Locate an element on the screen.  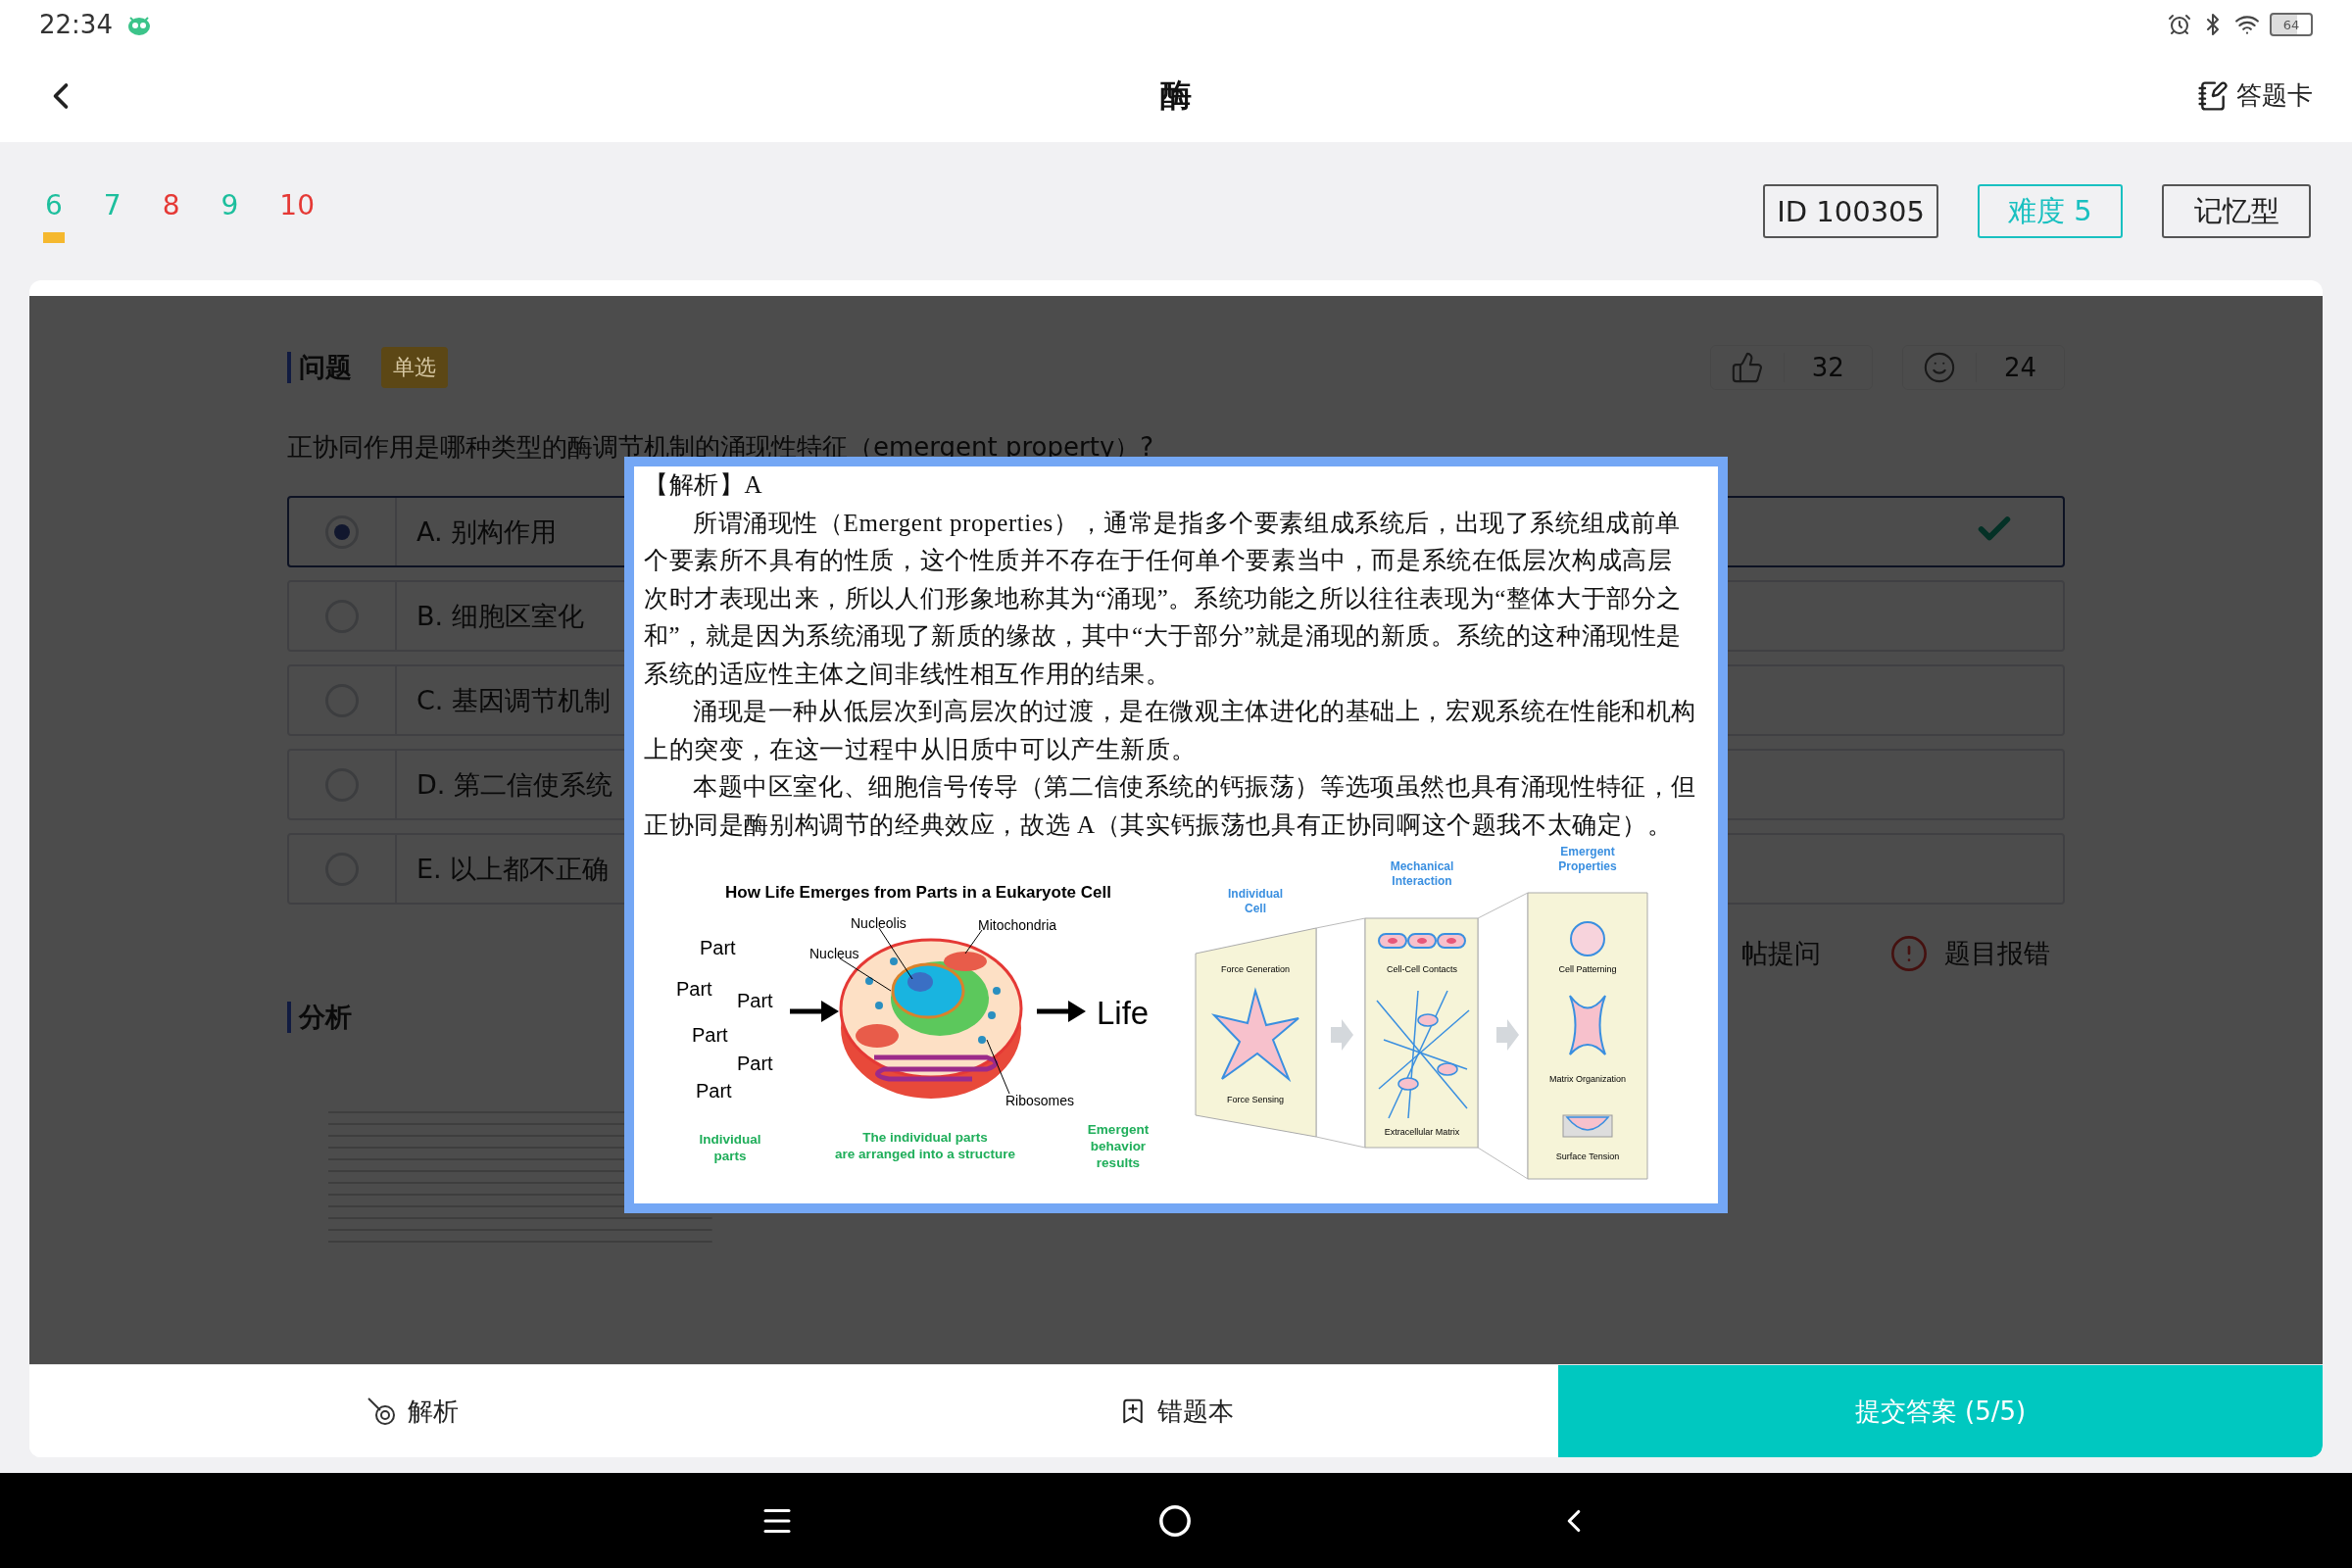
question-number: 9 is located at coordinates (230, 211).